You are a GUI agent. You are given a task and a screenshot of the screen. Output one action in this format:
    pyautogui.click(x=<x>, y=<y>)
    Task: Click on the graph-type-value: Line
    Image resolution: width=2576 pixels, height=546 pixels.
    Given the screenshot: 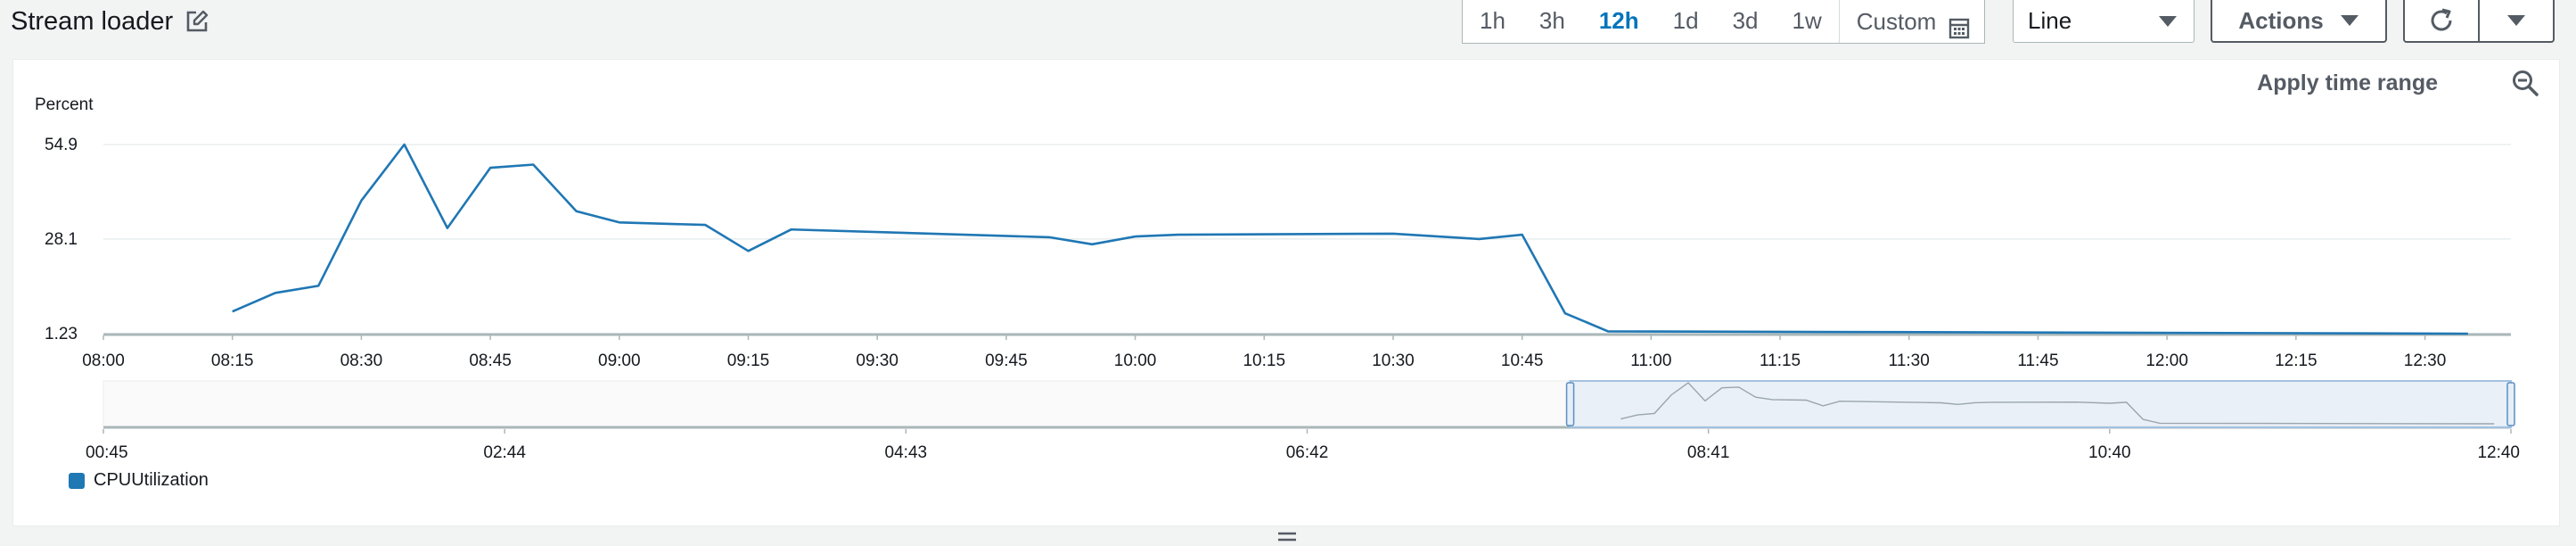 What is the action you would take?
    pyautogui.click(x=2050, y=20)
    